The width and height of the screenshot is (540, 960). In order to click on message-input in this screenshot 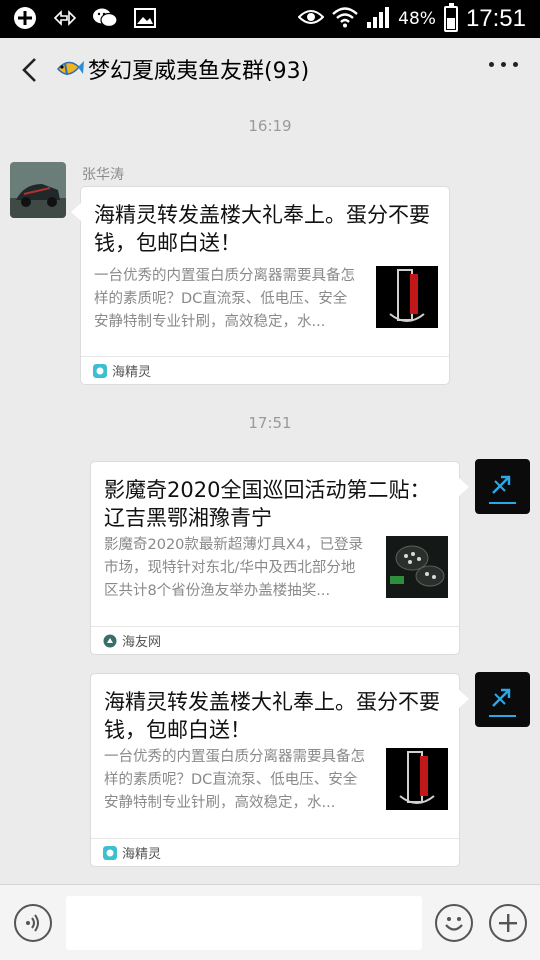, I will do `click(244, 923)`.